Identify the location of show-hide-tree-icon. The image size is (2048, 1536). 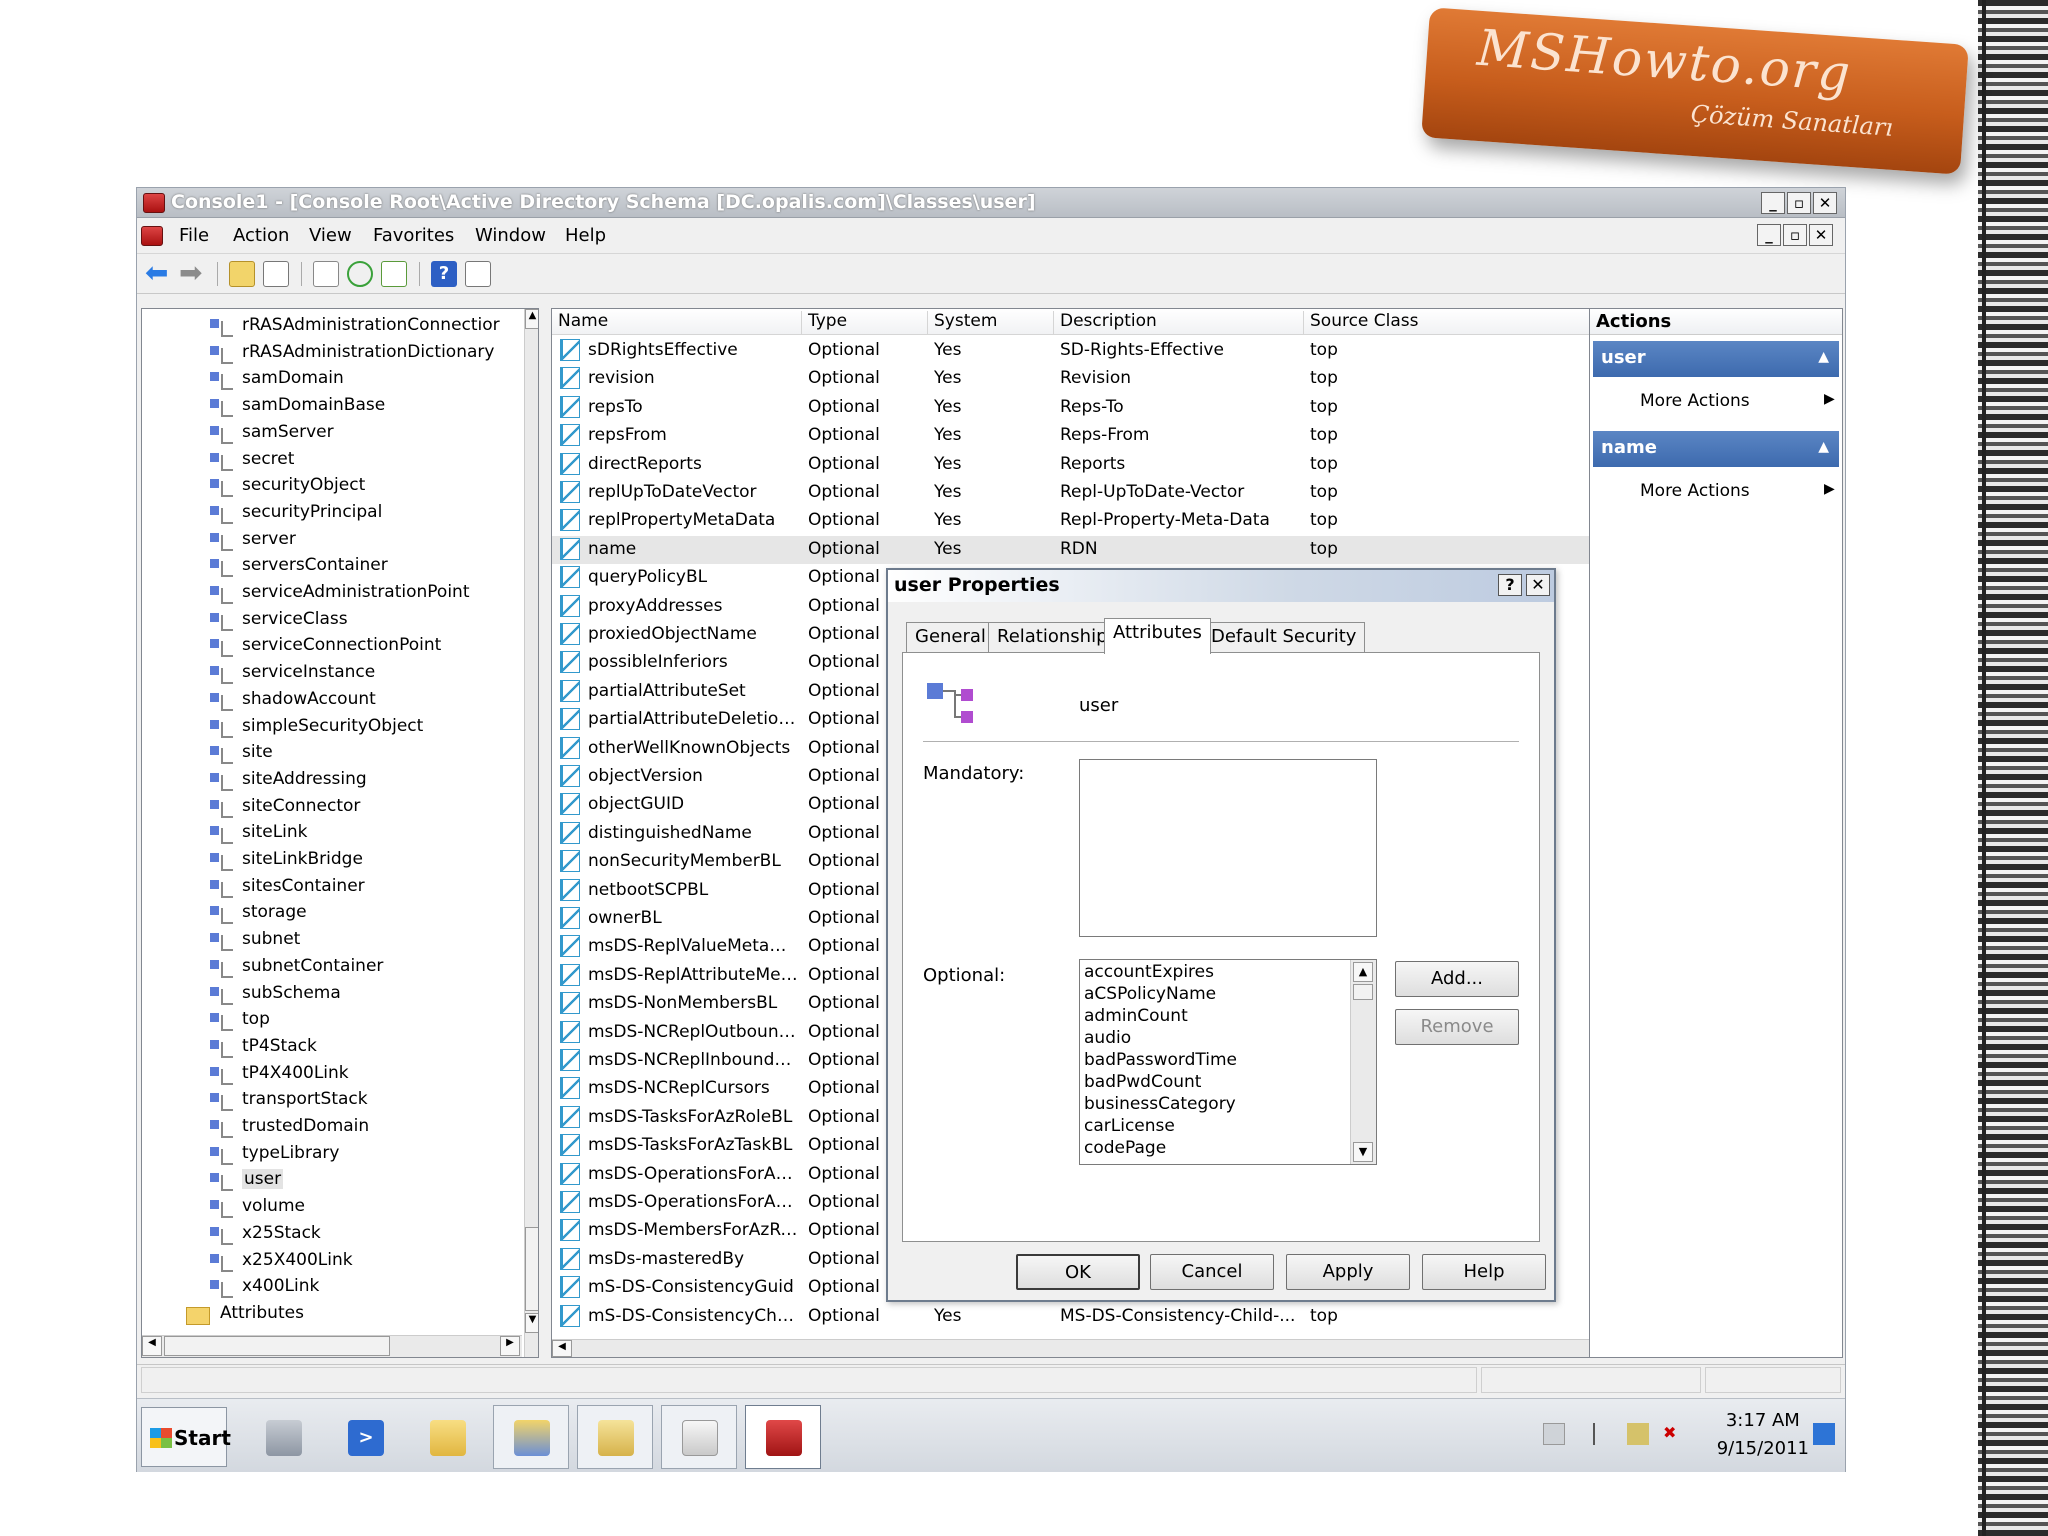
(276, 274).